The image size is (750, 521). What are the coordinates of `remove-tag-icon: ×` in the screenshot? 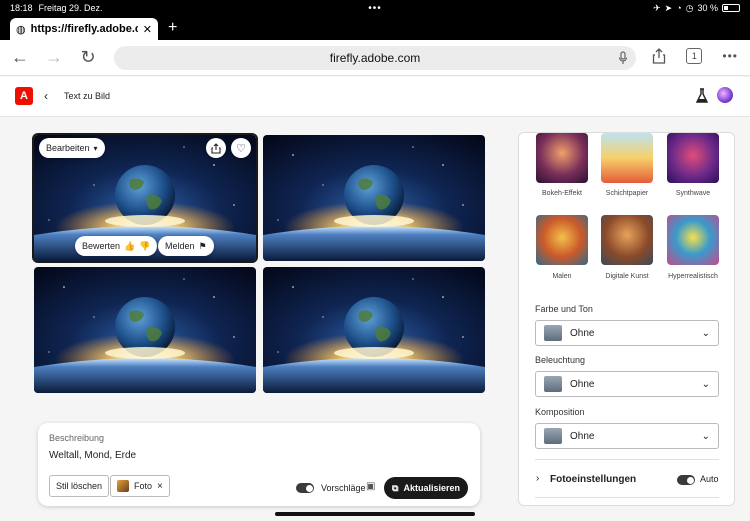 It's located at (160, 486).